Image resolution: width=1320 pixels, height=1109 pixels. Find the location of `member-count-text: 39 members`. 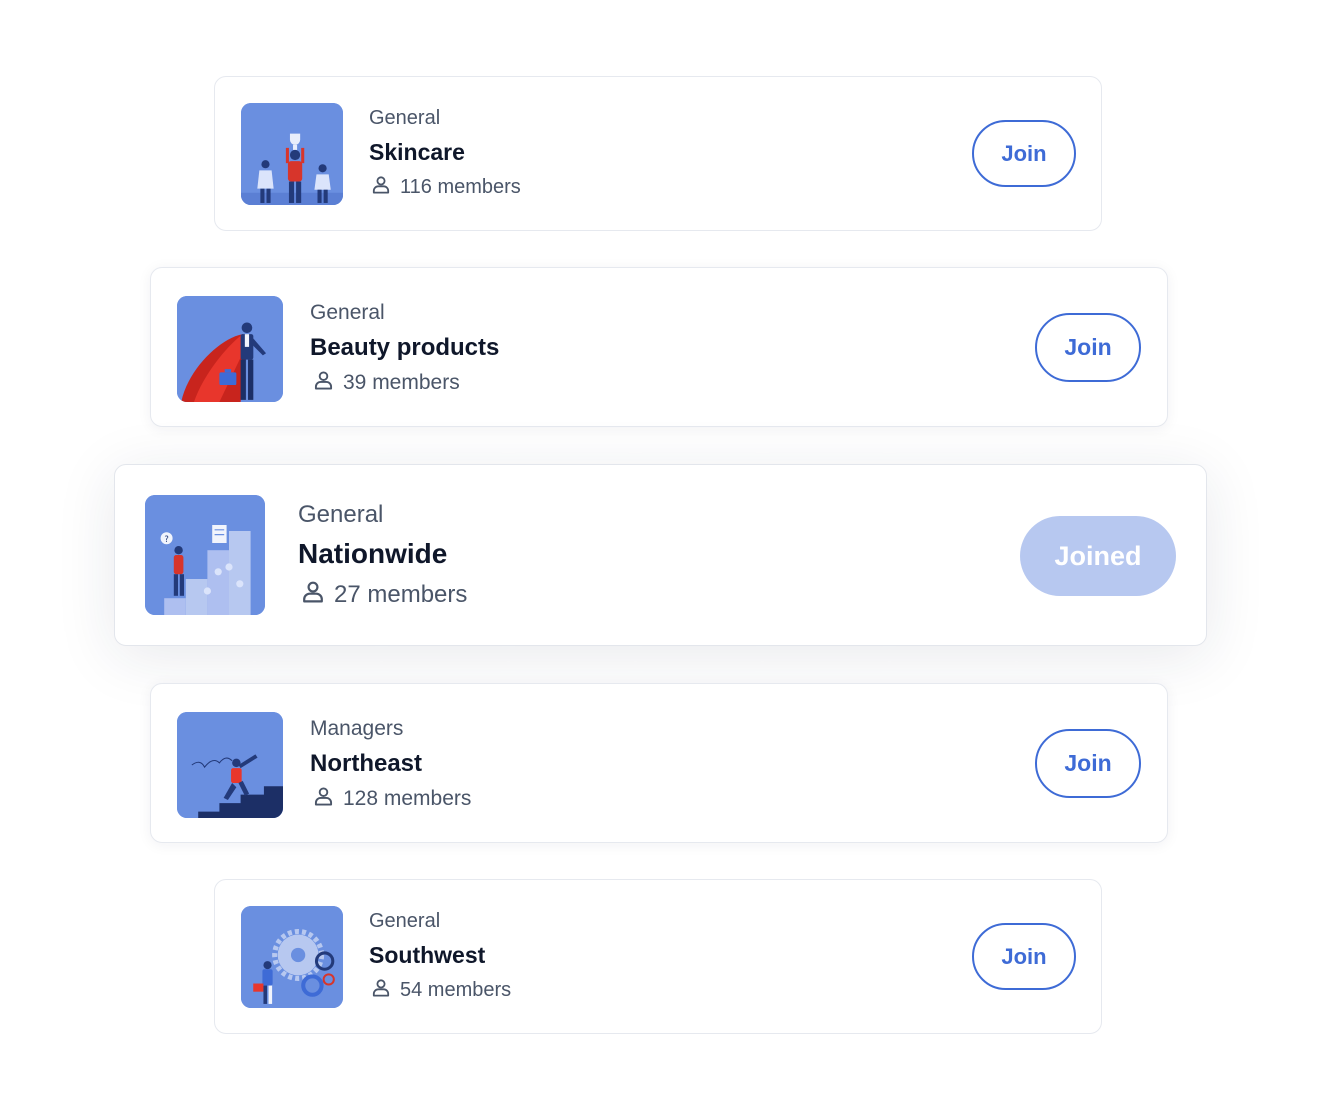

member-count-text: 39 members is located at coordinates (401, 382).